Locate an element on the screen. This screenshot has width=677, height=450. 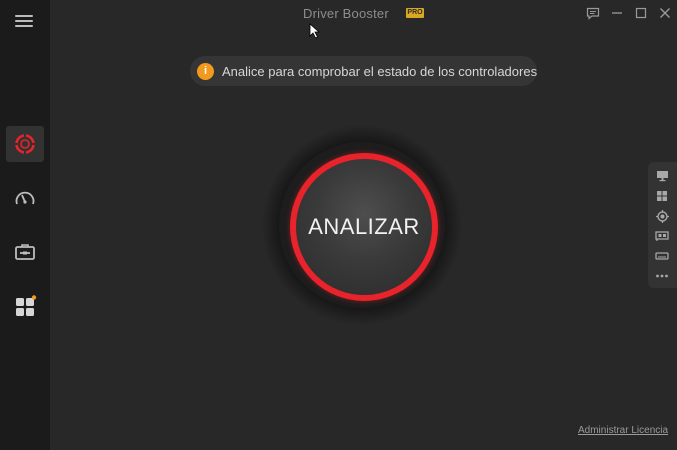
network-card-icon is located at coordinates (662, 236).